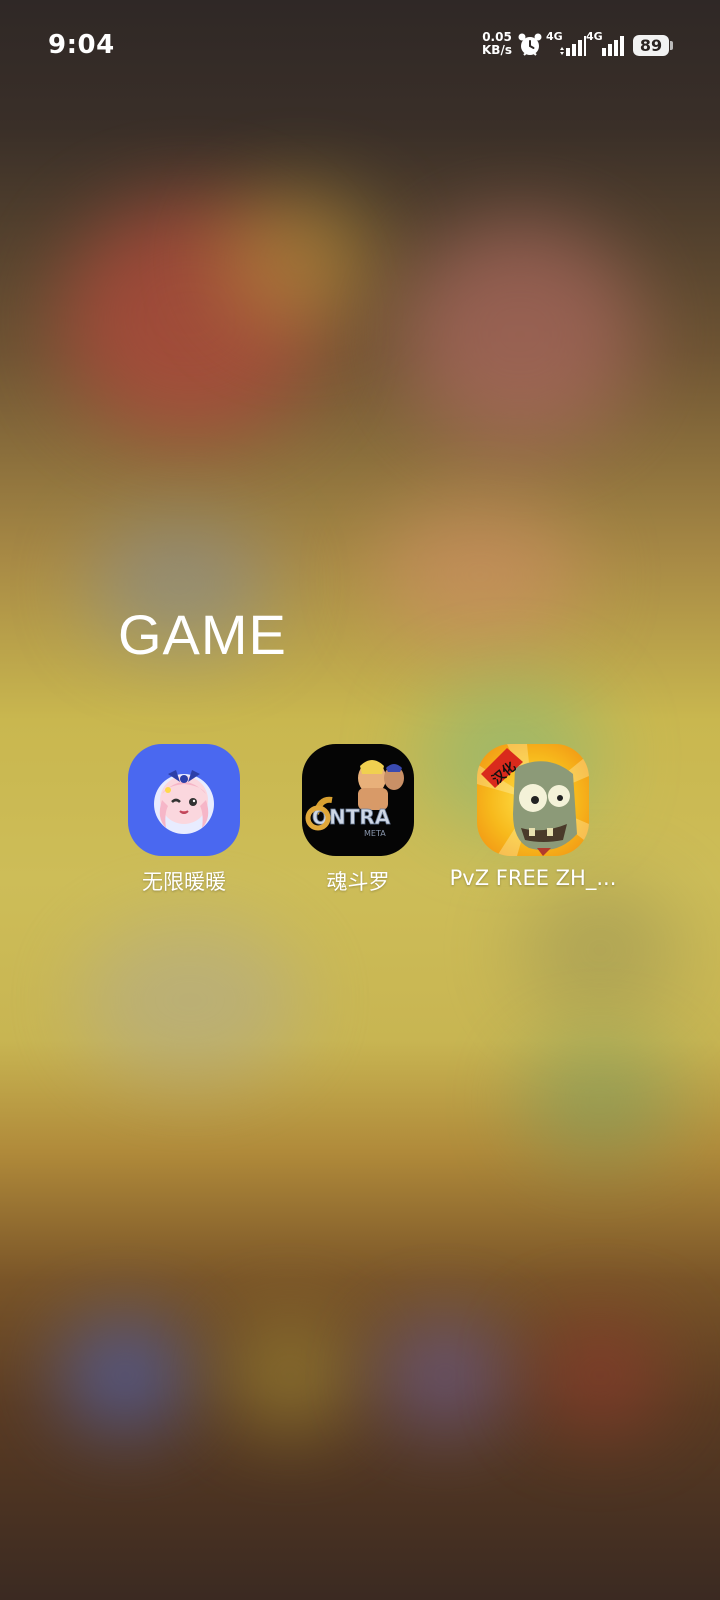 This screenshot has height=1600, width=720. I want to click on app-contra: ONTRA META 魂斗罗, so click(358, 820).